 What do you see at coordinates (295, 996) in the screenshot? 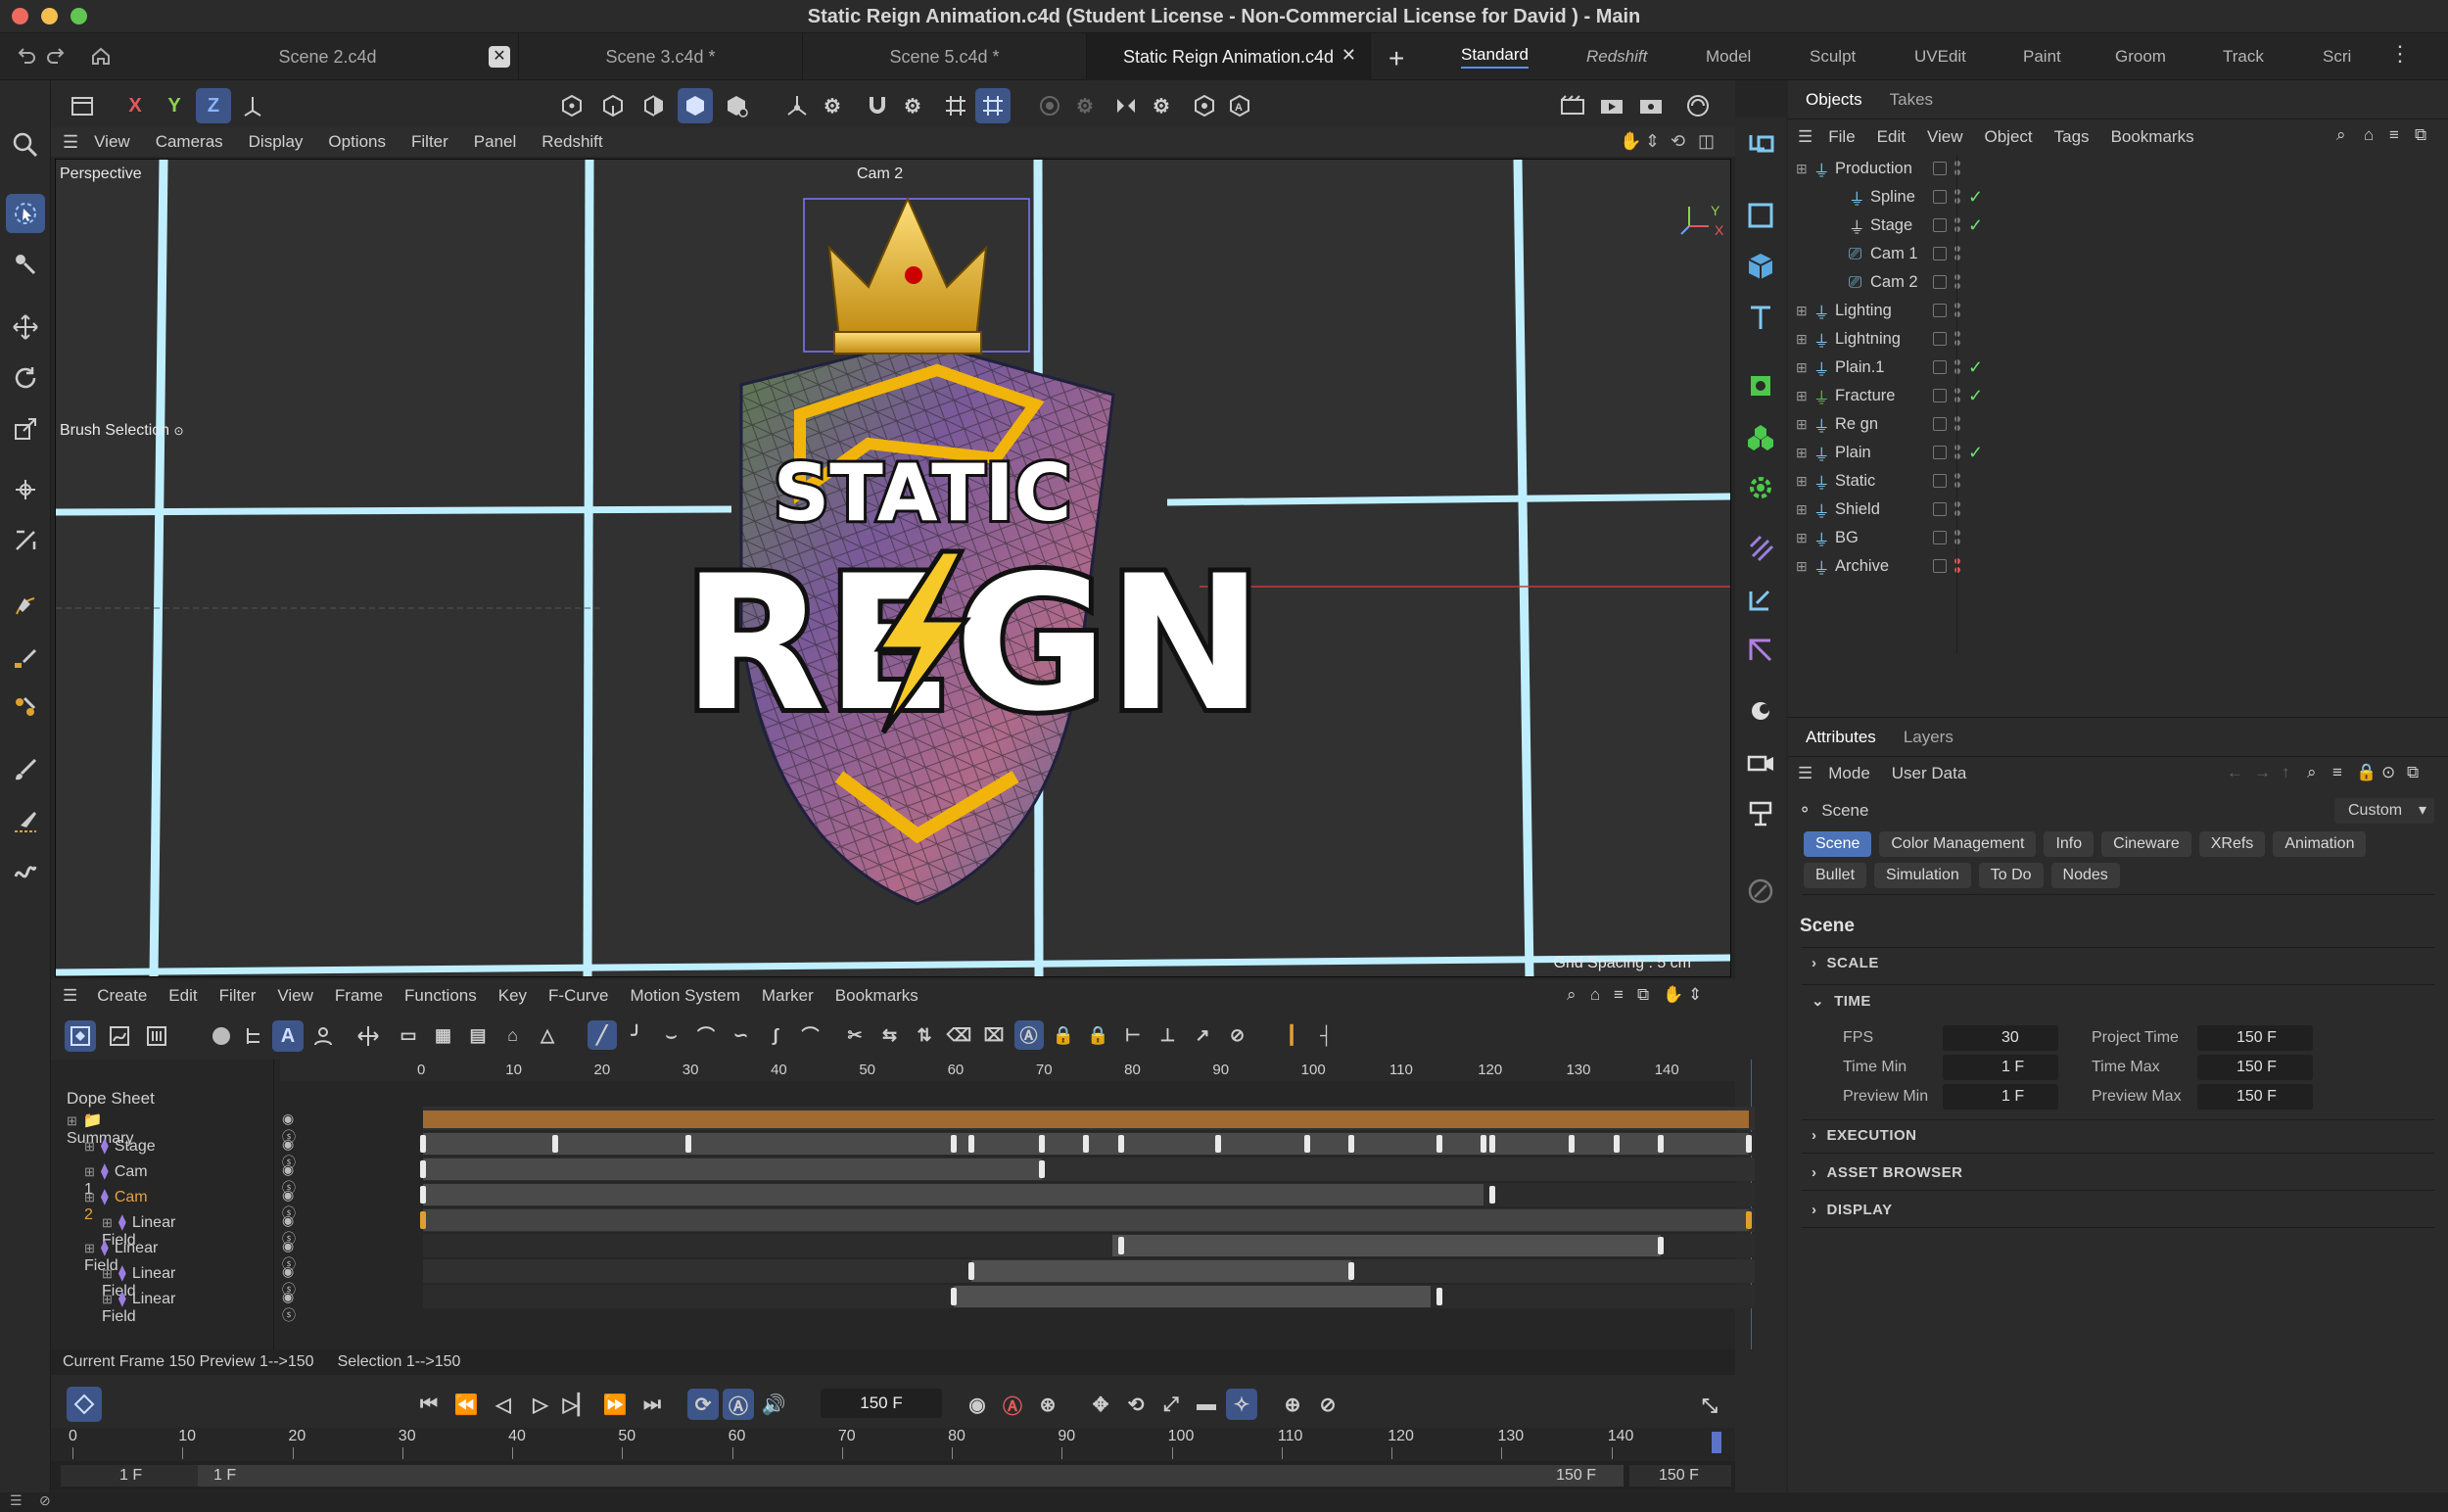
I see `timeline-menu-view: View` at bounding box center [295, 996].